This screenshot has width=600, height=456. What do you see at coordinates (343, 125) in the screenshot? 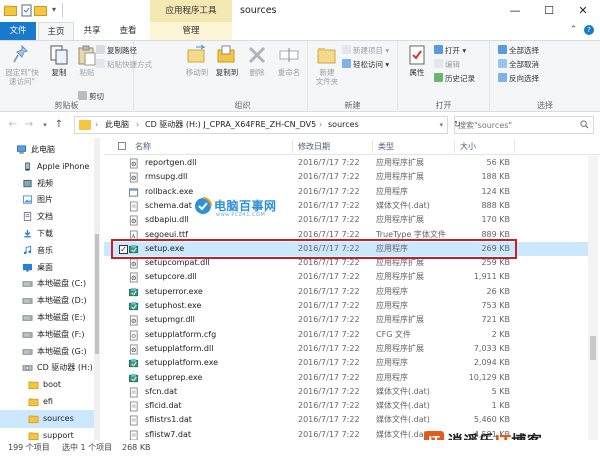
I see `breadcrumb-sources: sources` at bounding box center [343, 125].